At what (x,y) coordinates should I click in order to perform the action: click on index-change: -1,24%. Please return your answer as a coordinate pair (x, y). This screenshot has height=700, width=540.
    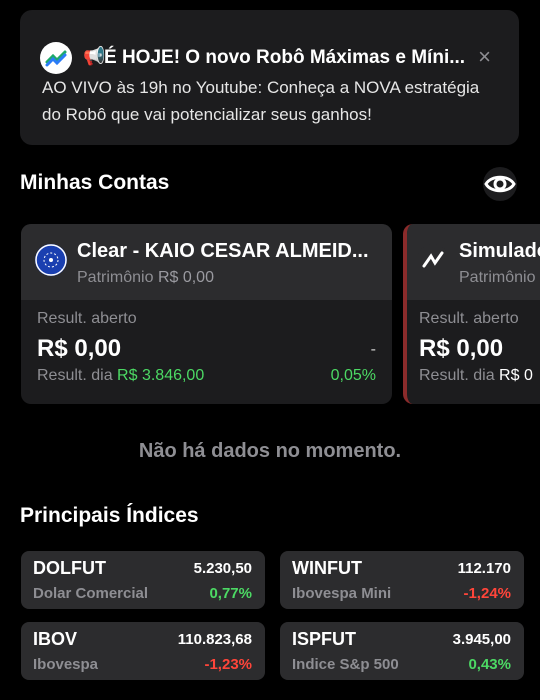
    Looking at the image, I should click on (487, 593).